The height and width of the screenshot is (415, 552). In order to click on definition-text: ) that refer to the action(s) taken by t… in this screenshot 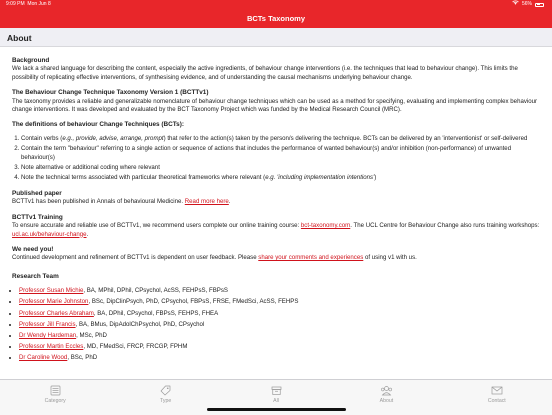, I will do `click(345, 138)`.